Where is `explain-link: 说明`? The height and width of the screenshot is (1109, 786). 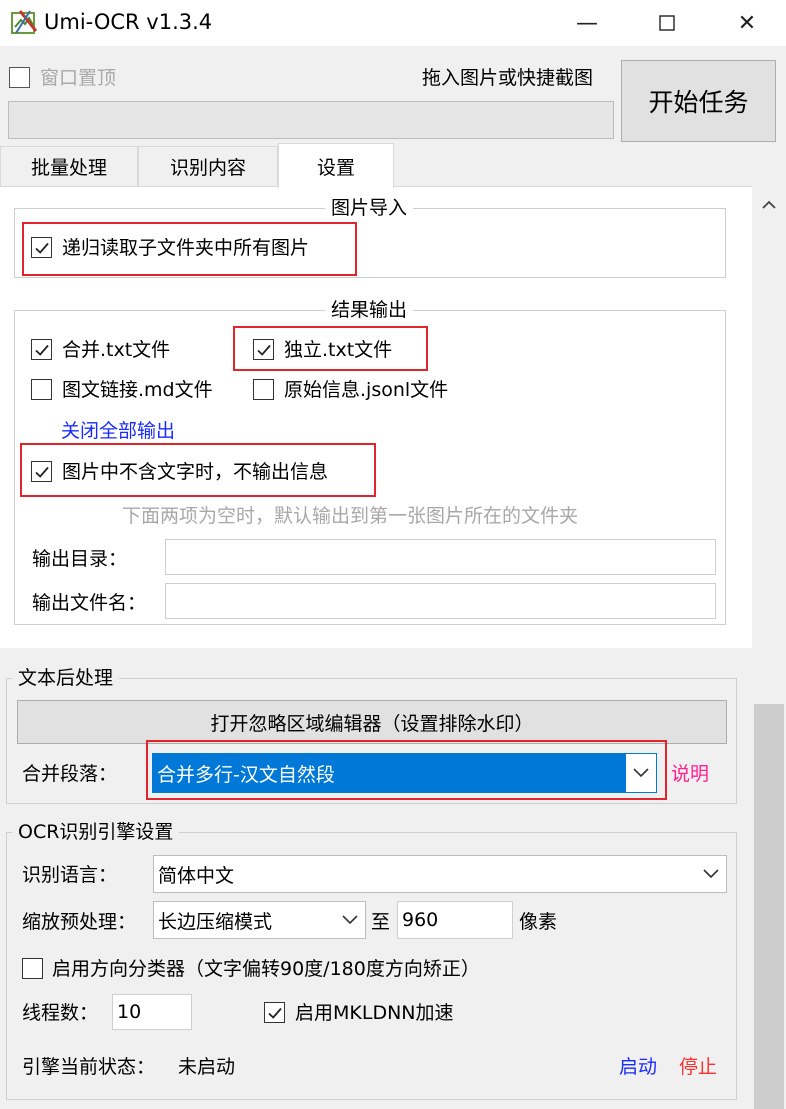 explain-link: 说明 is located at coordinates (690, 774).